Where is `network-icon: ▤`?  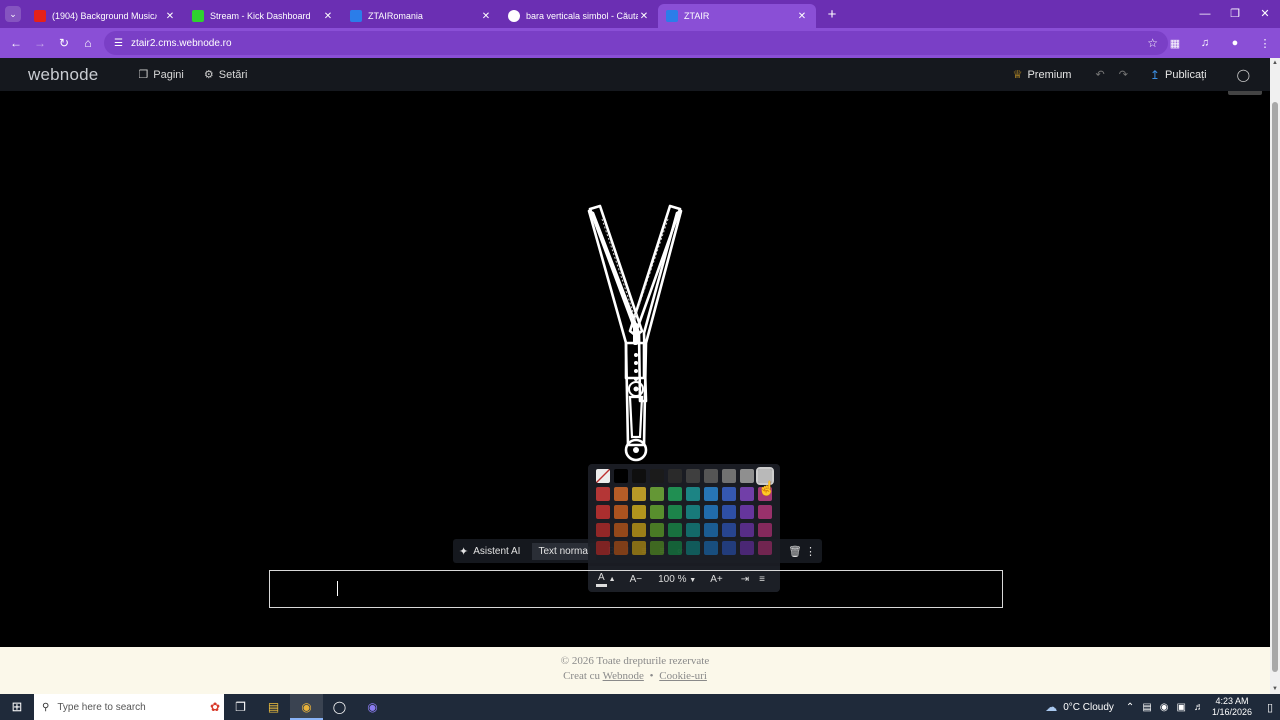 network-icon: ▤ is located at coordinates (1146, 707).